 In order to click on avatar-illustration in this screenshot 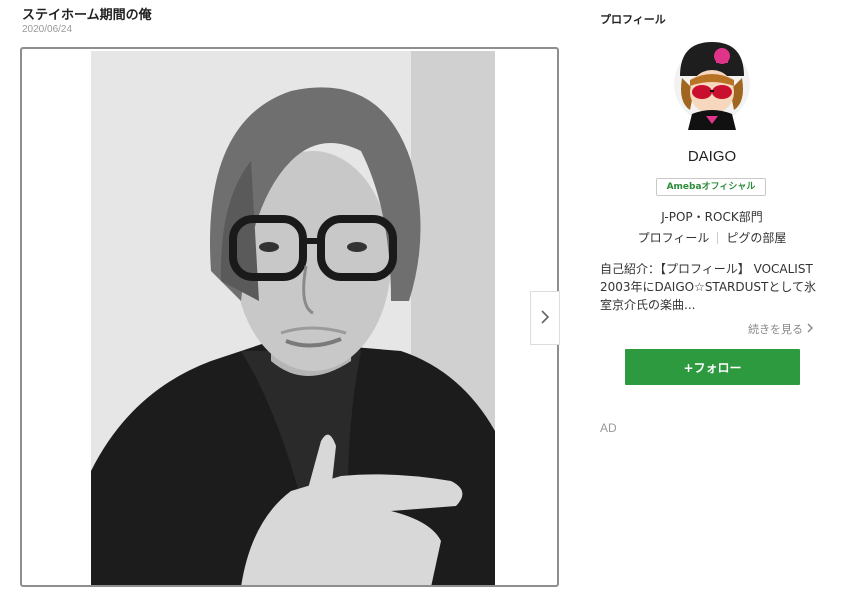, I will do `click(712, 86)`.